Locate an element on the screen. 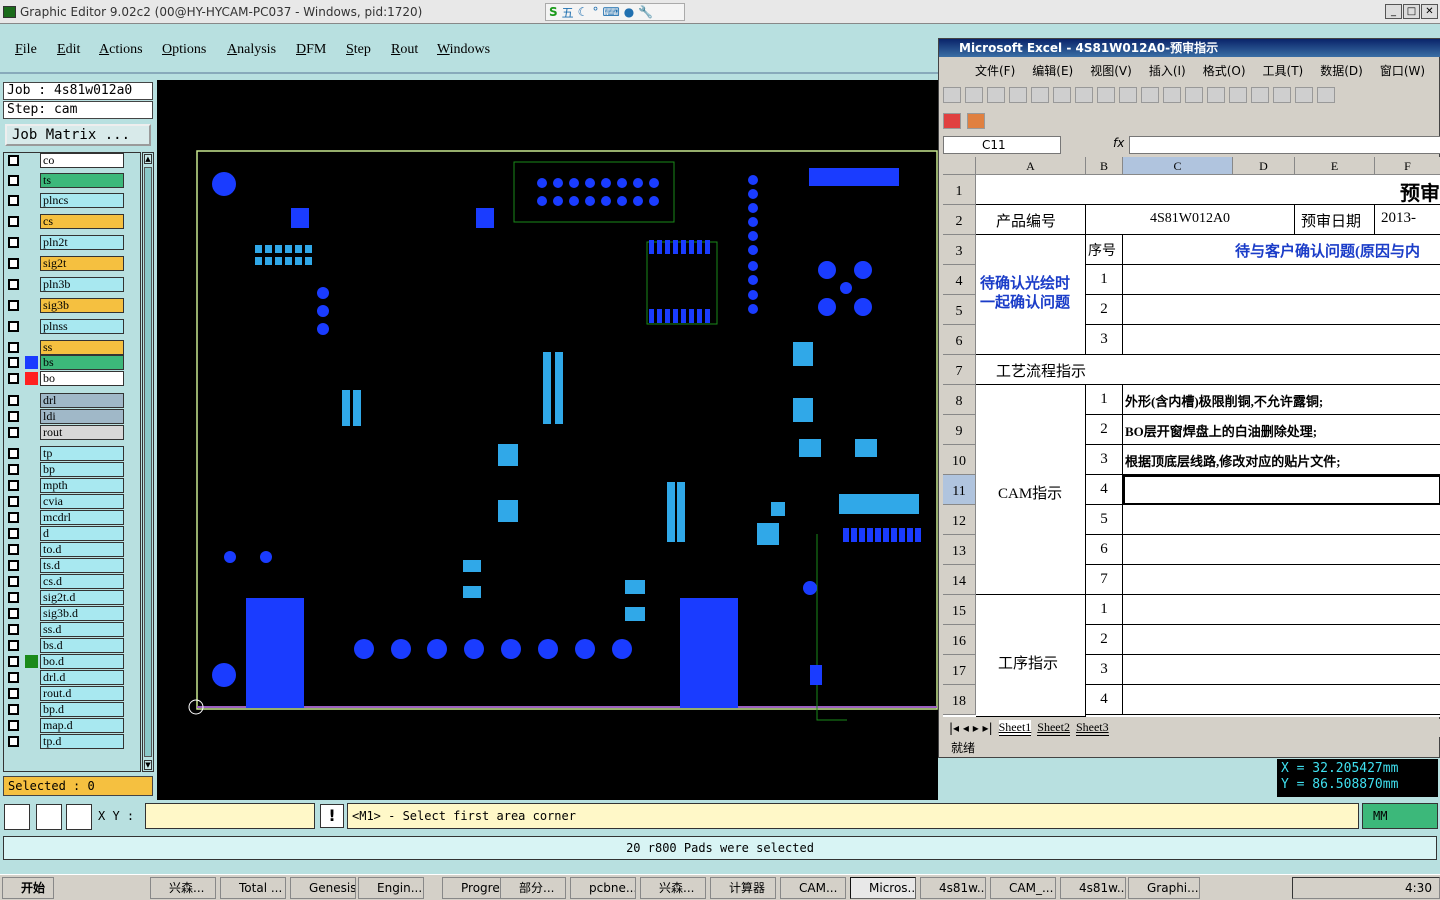 This screenshot has height=900, width=1440. layer-row: mpth is located at coordinates (72, 485).